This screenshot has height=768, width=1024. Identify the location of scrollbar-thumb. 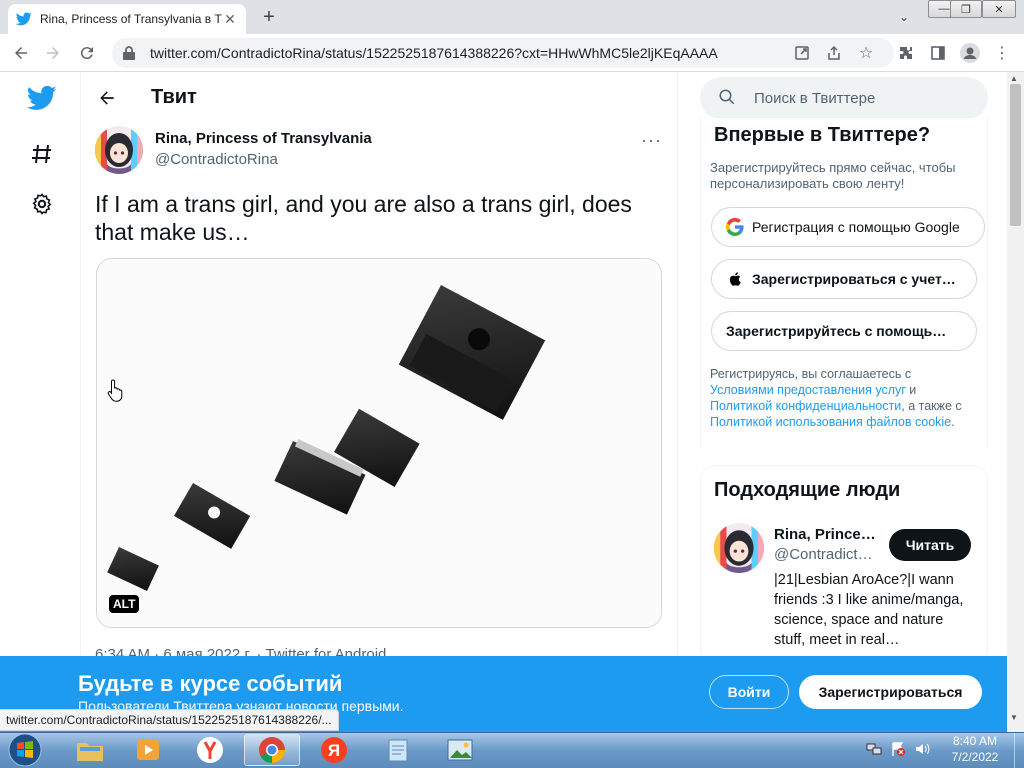
(1015, 155).